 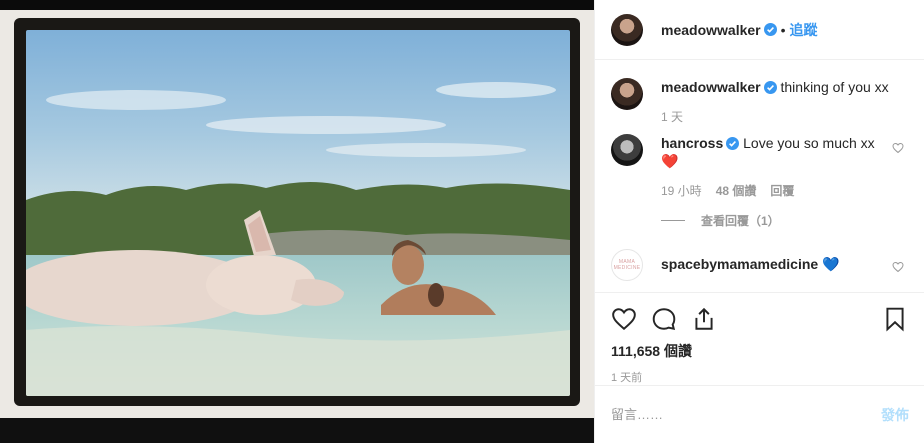 I want to click on avatar-logo-text: MAMA MEDICINE, so click(x=627, y=265).